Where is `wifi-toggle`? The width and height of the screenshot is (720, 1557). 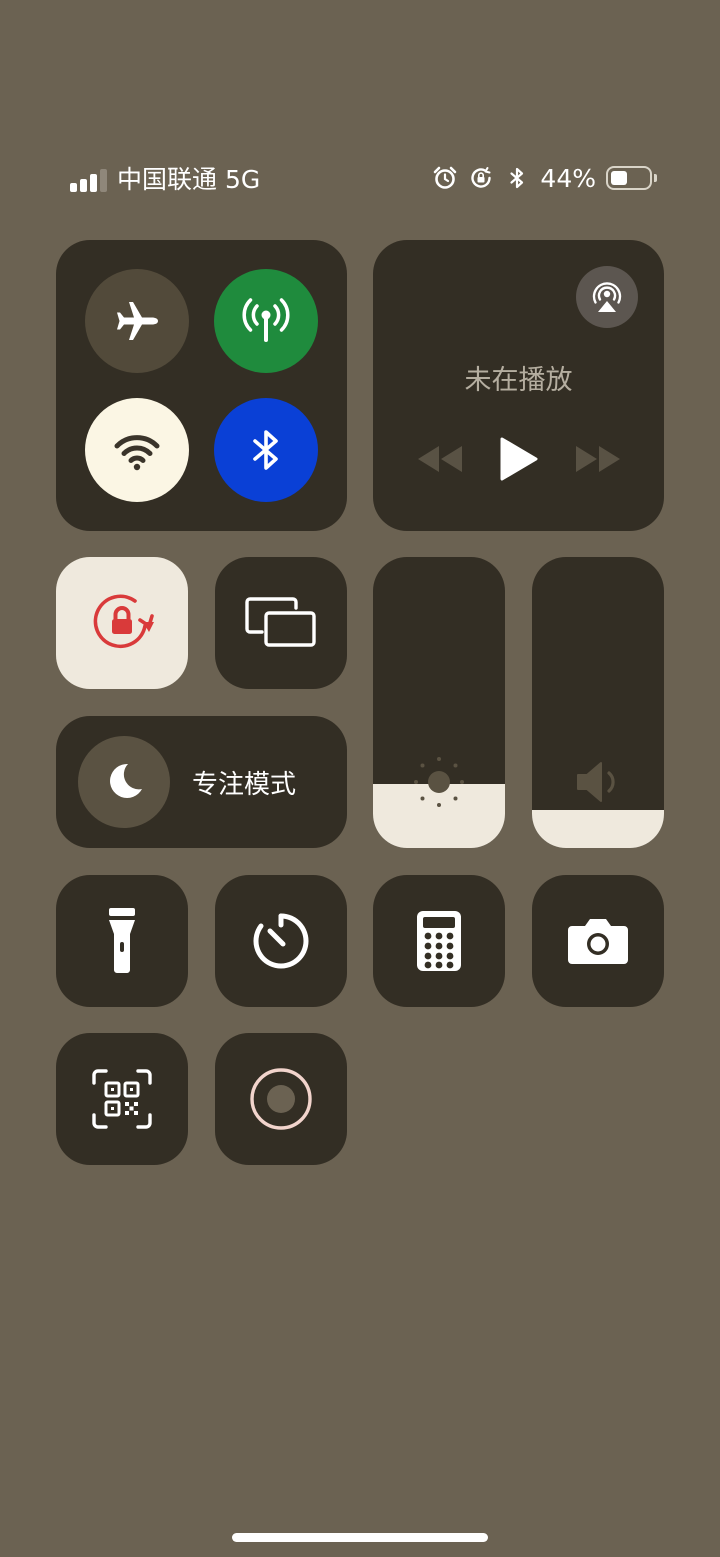
wifi-toggle is located at coordinates (137, 450).